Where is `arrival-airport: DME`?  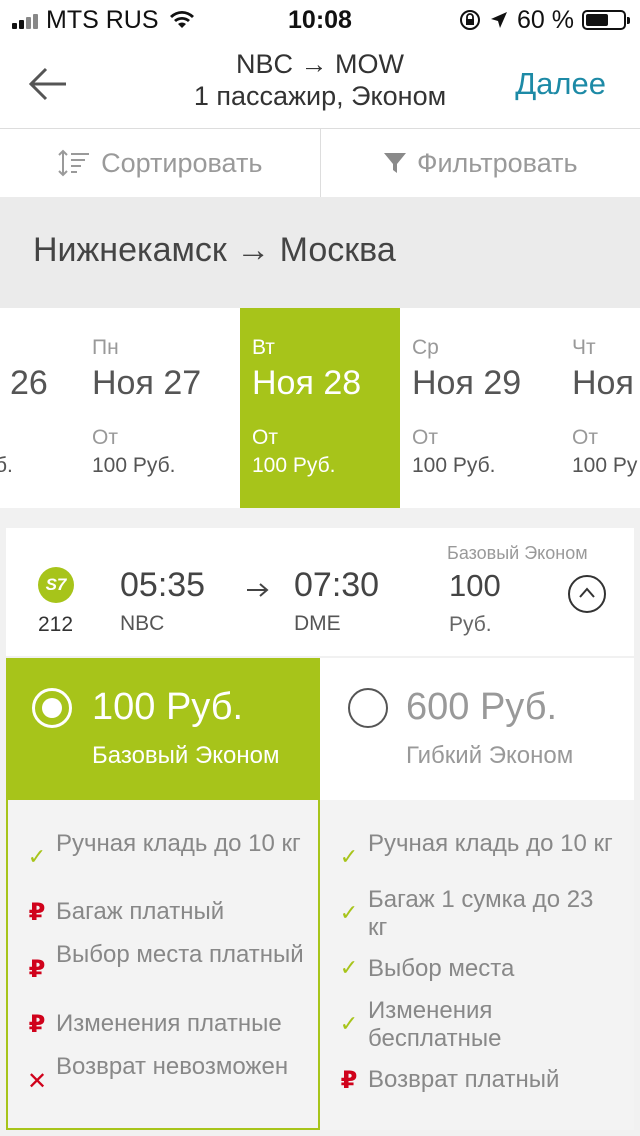 arrival-airport: DME is located at coordinates (317, 623).